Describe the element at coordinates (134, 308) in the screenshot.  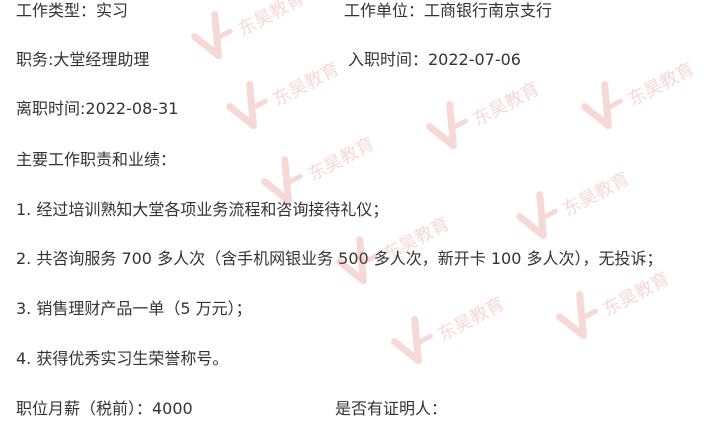
I see `duty-item: 3. 销售理财产品一单（5 万元）；` at that location.